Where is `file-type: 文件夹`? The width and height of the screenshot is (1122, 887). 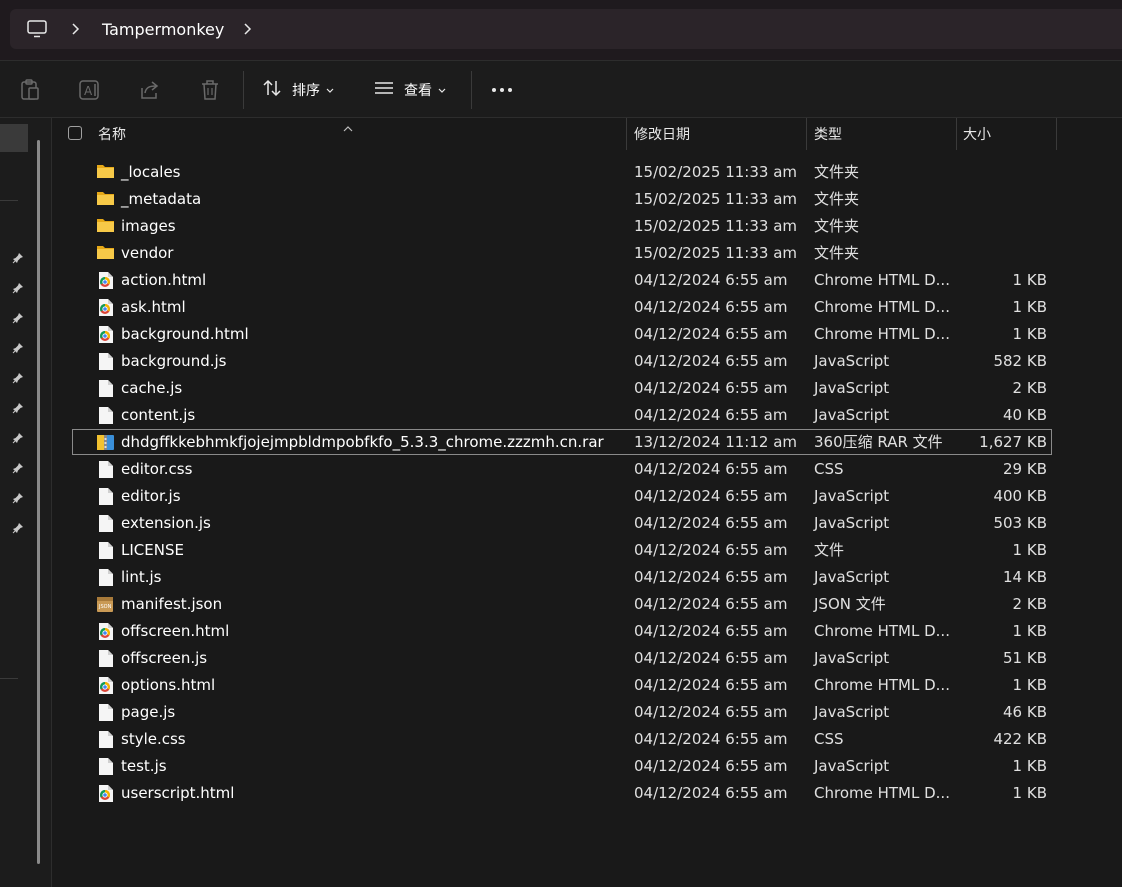 file-type: 文件夹 is located at coordinates (837, 199).